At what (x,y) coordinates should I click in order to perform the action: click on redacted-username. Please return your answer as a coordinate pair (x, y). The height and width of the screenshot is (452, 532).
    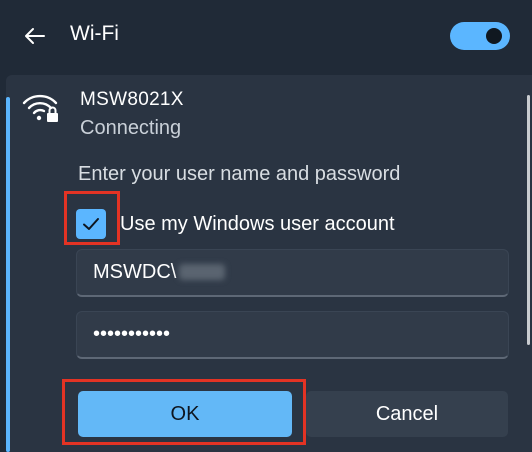
    Looking at the image, I should click on (202, 272).